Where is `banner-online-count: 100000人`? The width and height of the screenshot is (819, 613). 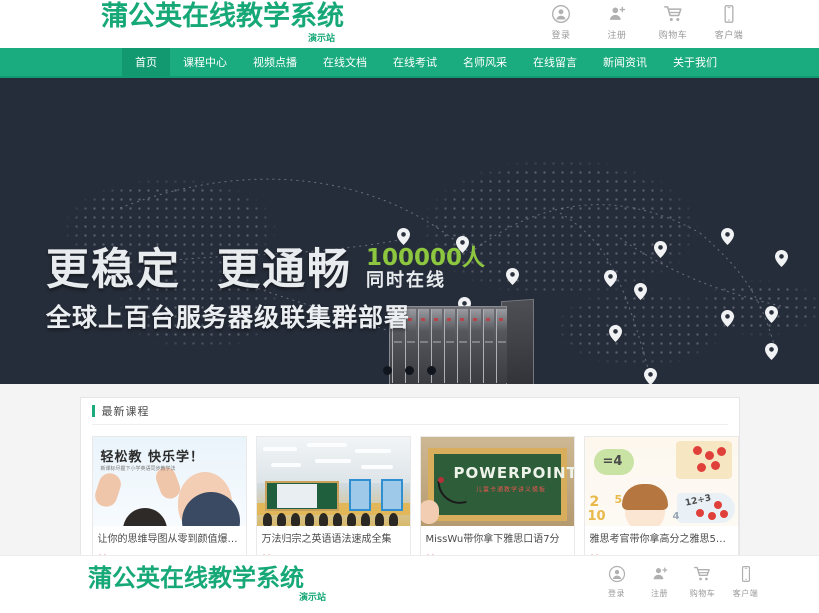 banner-online-count: 100000人 is located at coordinates (426, 258).